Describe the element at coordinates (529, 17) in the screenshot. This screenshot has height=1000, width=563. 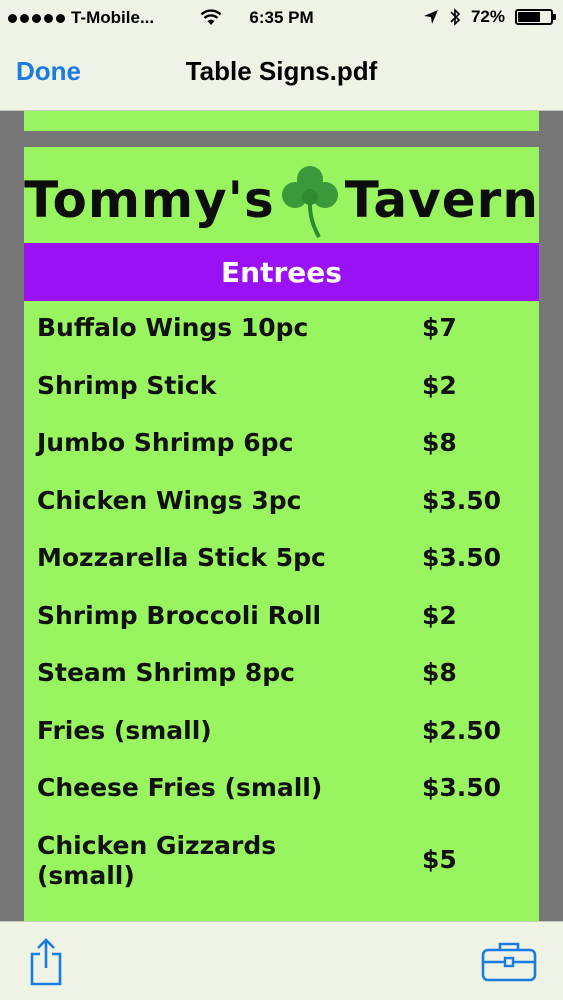
I see `battery-fill` at that location.